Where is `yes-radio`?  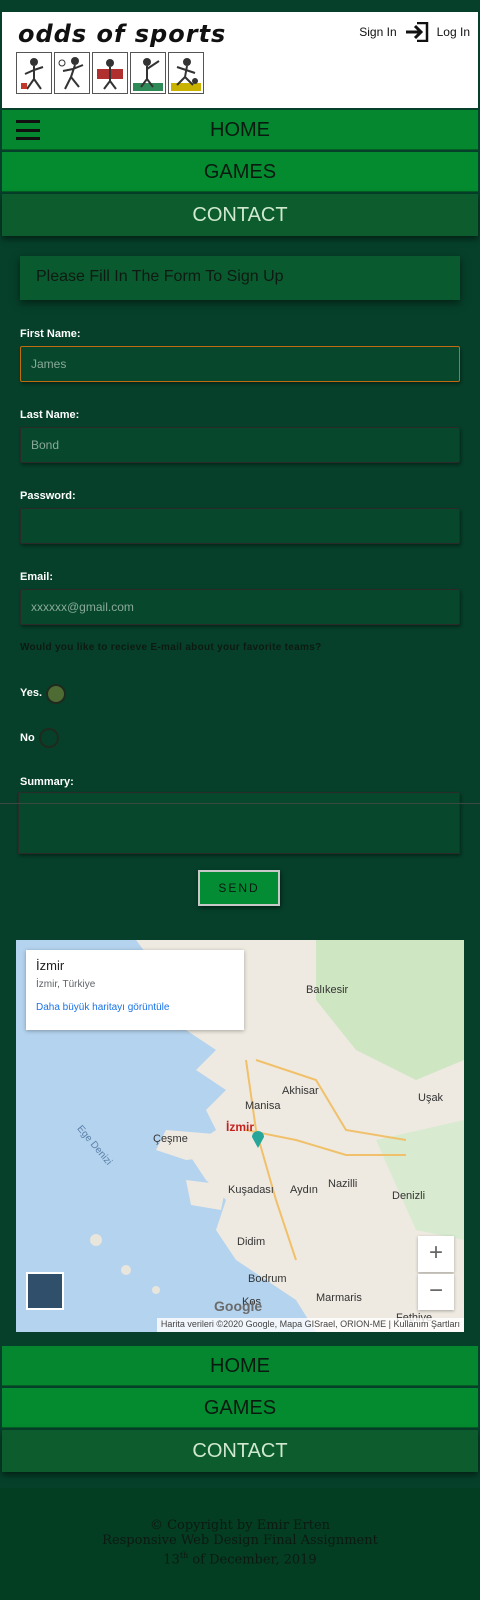 yes-radio is located at coordinates (56, 694).